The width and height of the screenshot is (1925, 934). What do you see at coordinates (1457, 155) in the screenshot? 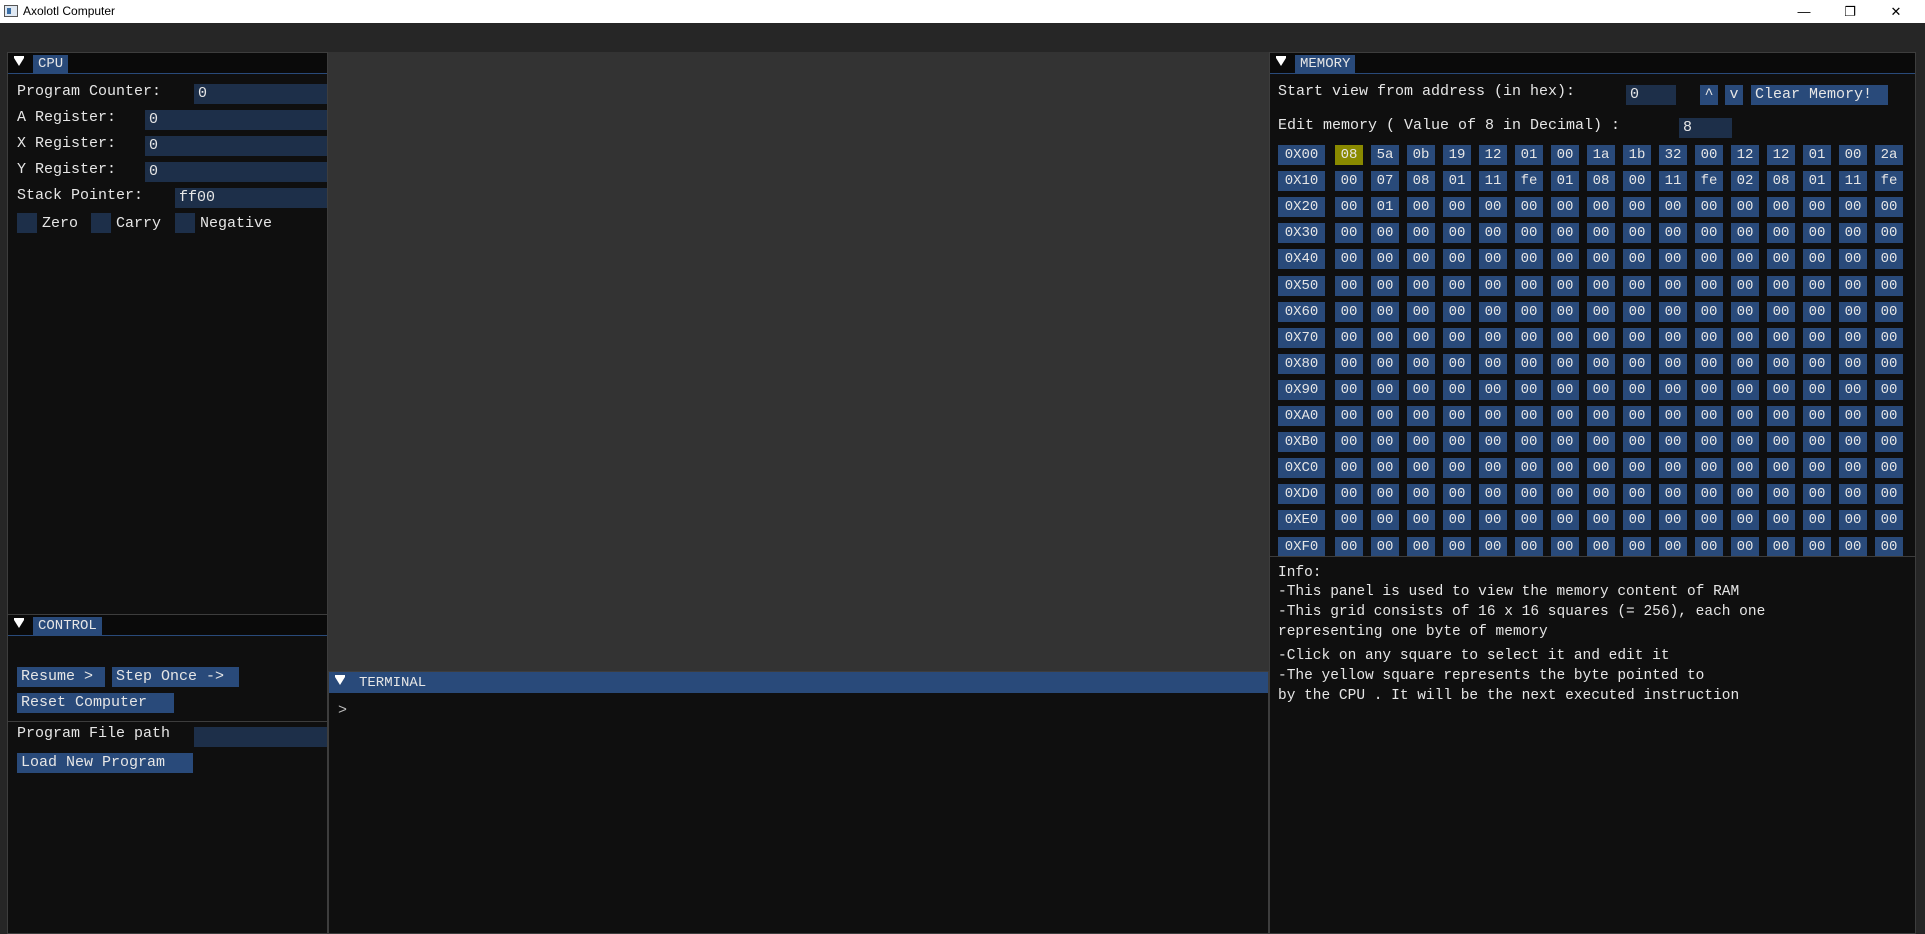
I see `memory-cell: 19` at bounding box center [1457, 155].